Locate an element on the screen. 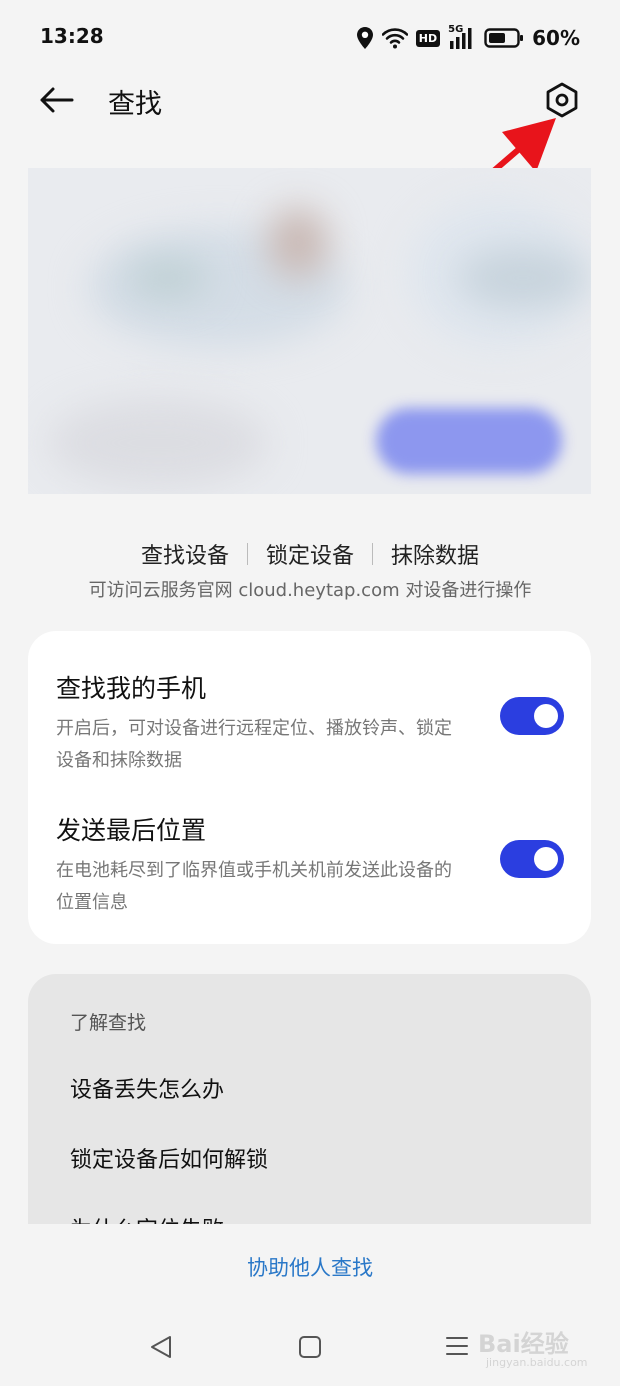 The height and width of the screenshot is (1386, 620). feature-find-device: 查找设备 is located at coordinates (184, 556).